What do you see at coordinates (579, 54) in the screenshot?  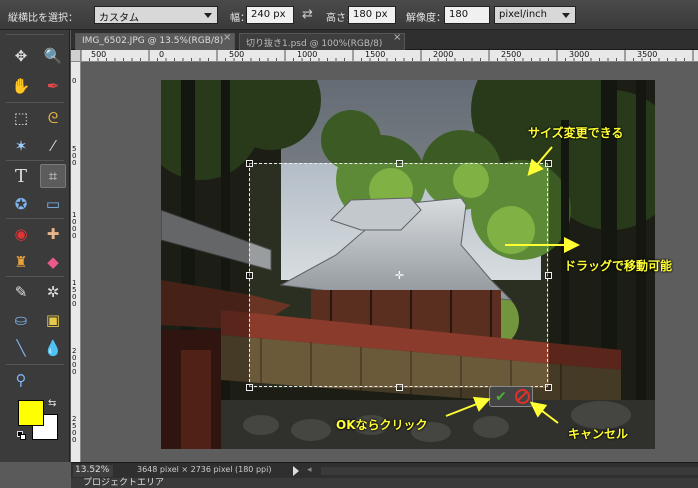 I see `ruler-tick-label: 3000` at bounding box center [579, 54].